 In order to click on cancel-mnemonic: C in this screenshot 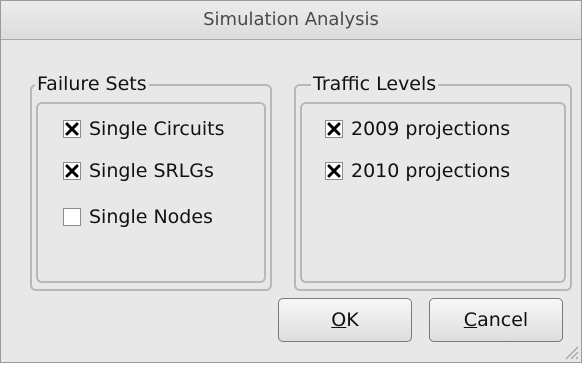, I will do `click(470, 320)`.